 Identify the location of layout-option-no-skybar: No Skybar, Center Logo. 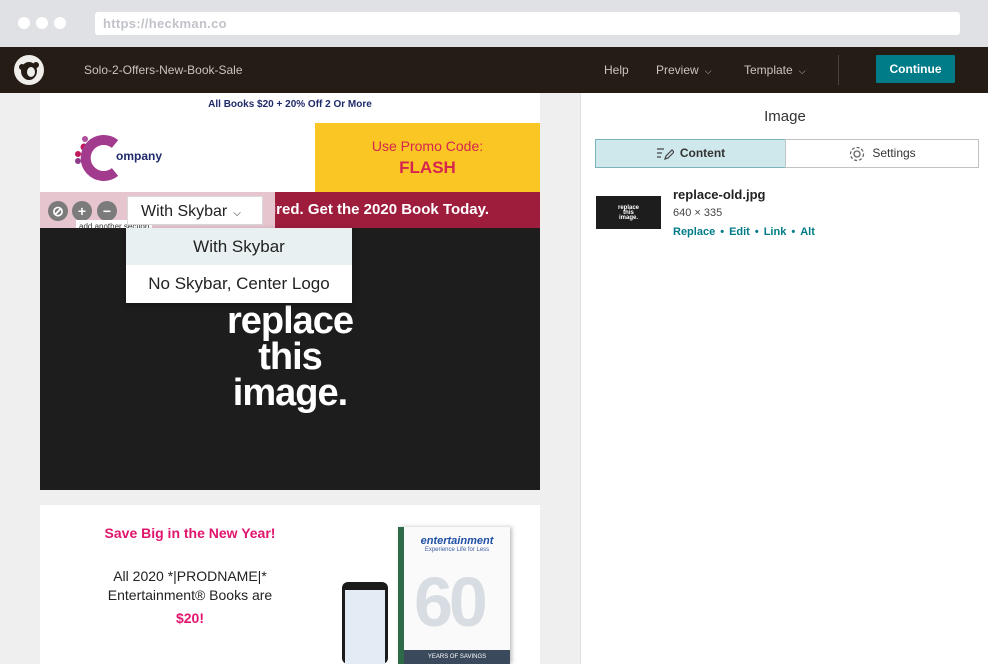
(239, 283).